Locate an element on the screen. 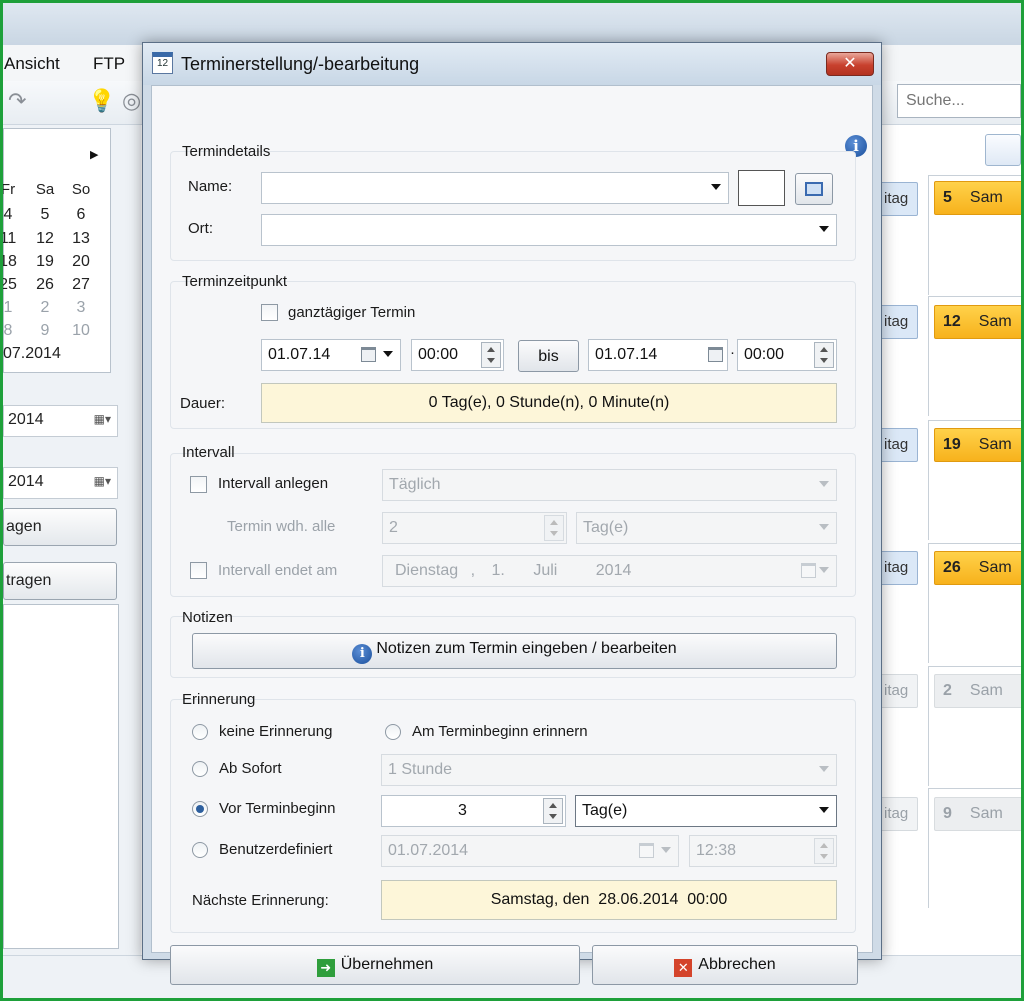 This screenshot has height=1001, width=1024. calendar-week: 25 26 27 is located at coordinates (45, 284).